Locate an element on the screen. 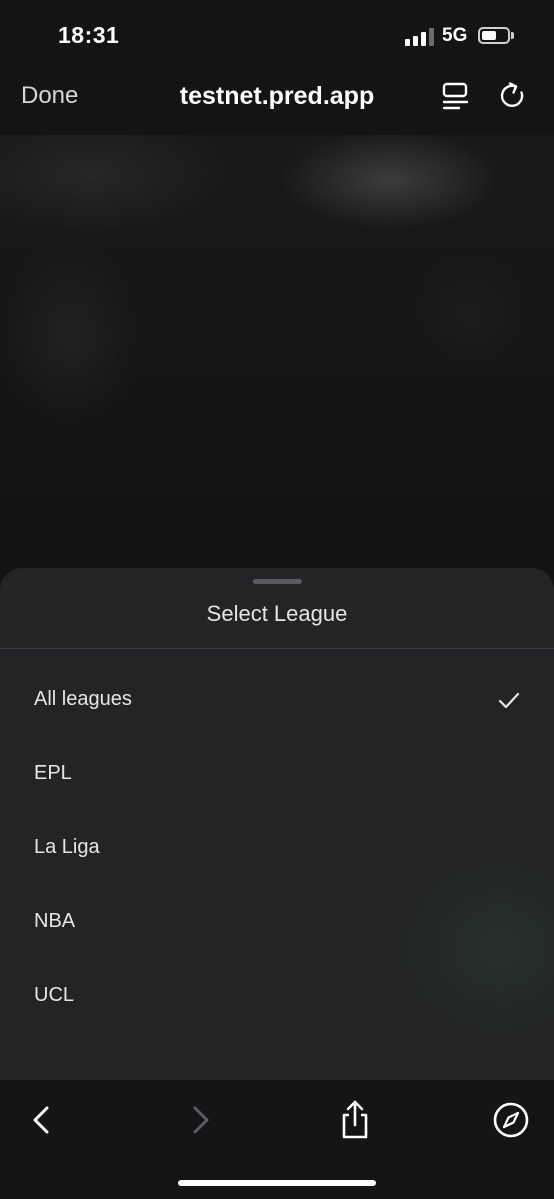  divider is located at coordinates (277, 648).